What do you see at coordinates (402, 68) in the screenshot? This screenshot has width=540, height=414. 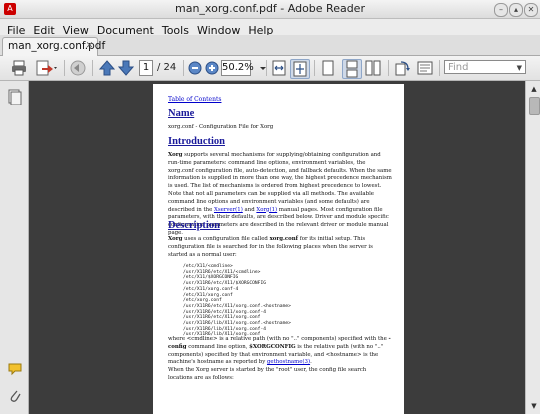 I see `rotate-icon` at bounding box center [402, 68].